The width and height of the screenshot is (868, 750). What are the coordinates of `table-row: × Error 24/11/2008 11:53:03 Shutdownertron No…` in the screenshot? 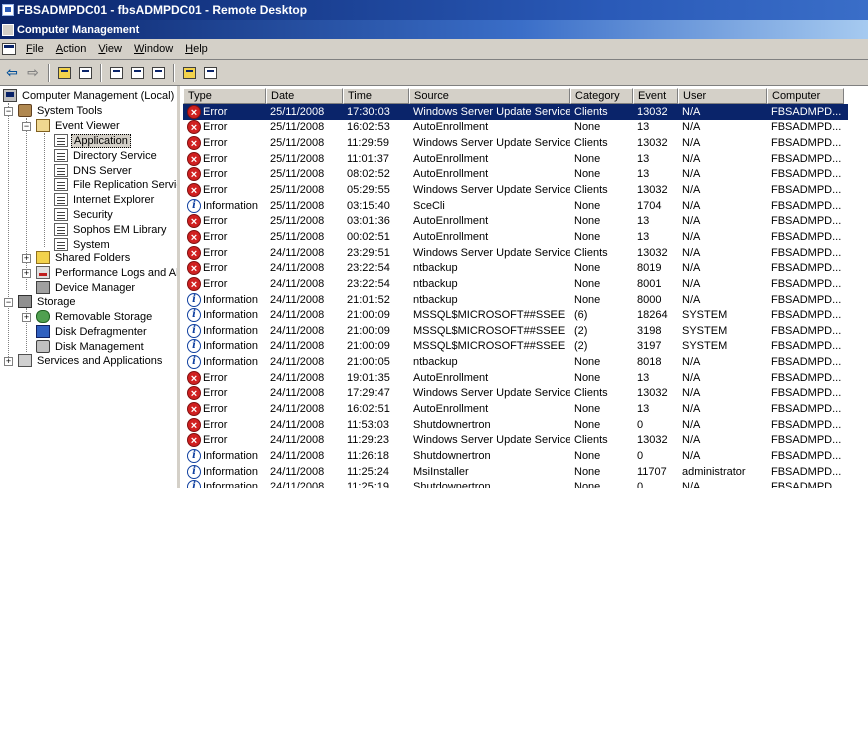 It's located at (515, 425).